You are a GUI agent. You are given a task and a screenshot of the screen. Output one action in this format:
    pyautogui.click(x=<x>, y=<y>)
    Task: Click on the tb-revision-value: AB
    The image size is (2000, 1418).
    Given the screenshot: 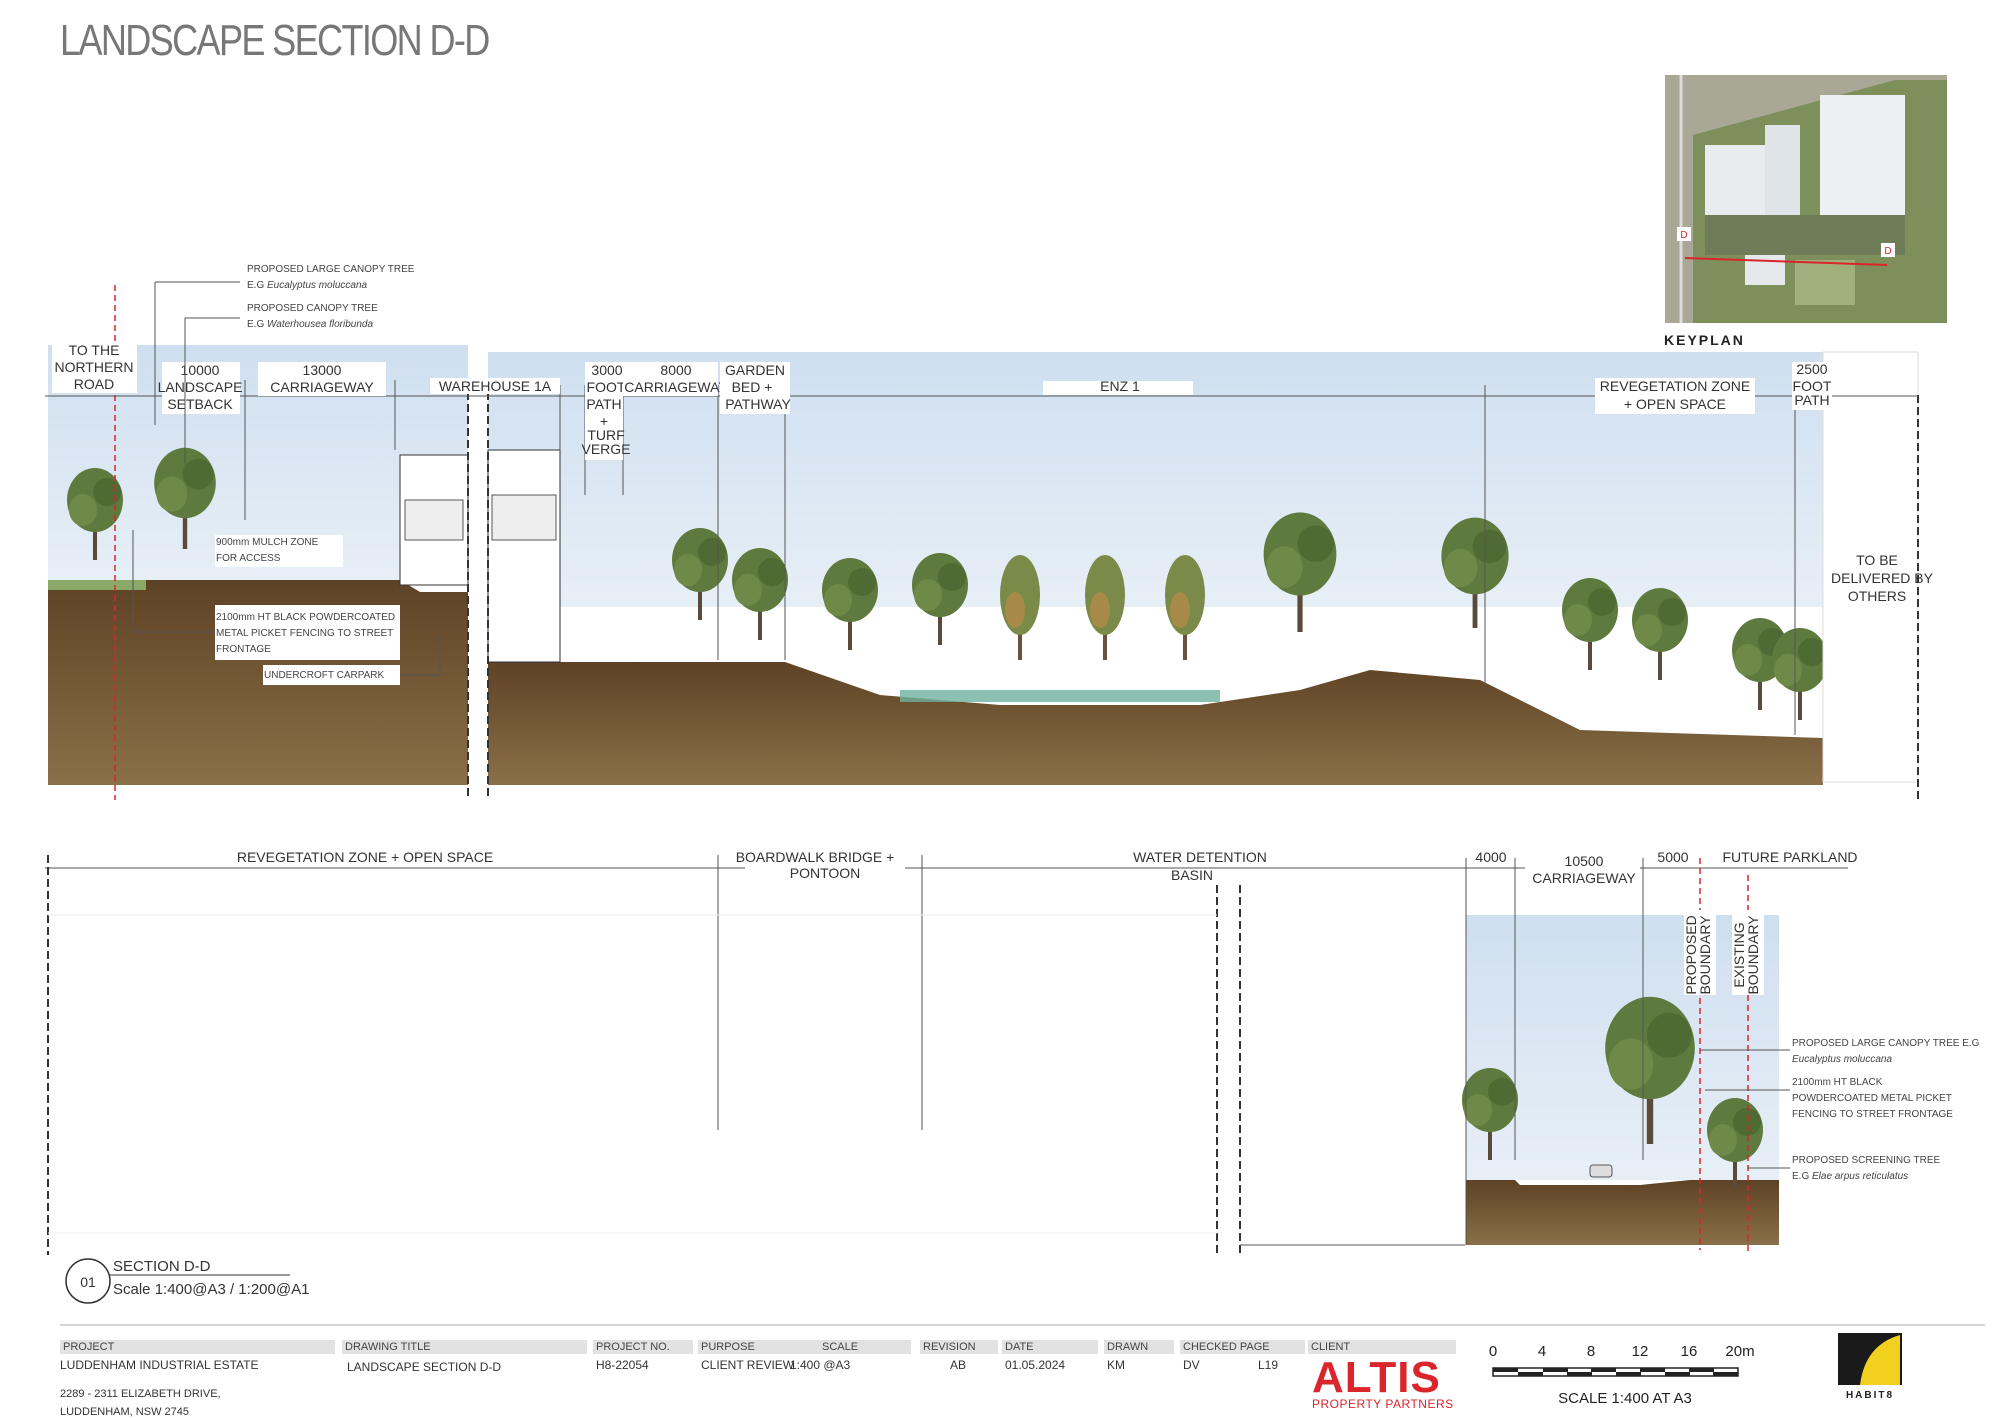 What is the action you would take?
    pyautogui.click(x=958, y=1365)
    